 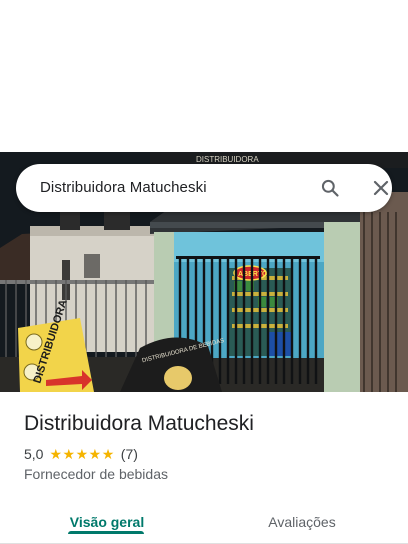 What do you see at coordinates (227, 159) in the screenshot?
I see `store-top-sign: DISTRIBUIDORA` at bounding box center [227, 159].